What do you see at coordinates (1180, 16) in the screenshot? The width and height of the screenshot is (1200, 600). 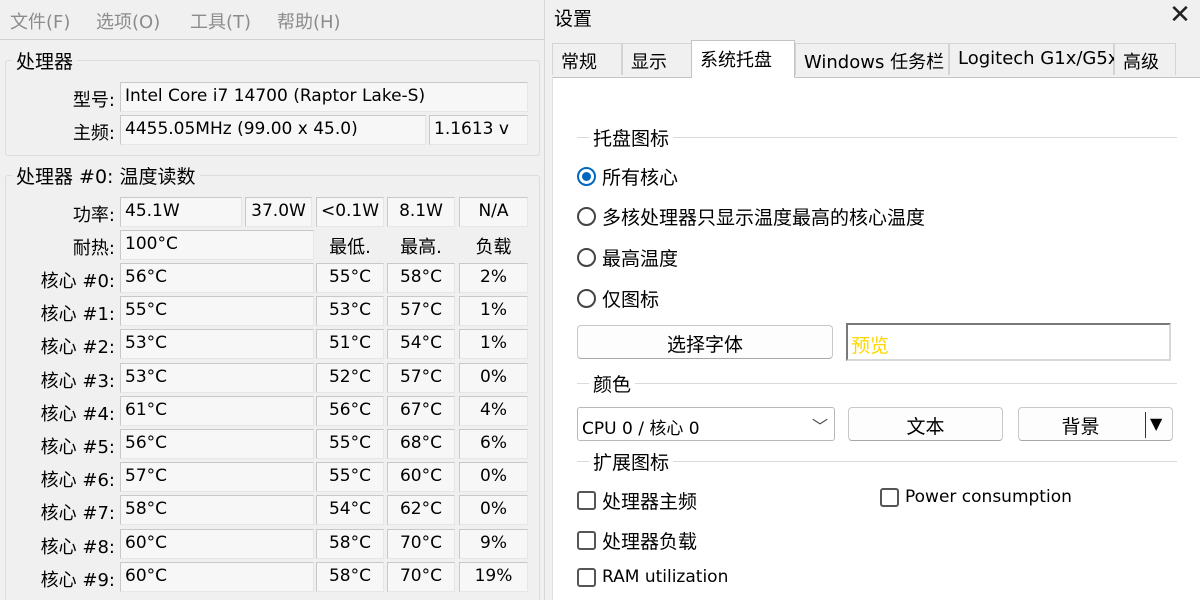 I see `close-icon: ✕` at bounding box center [1180, 16].